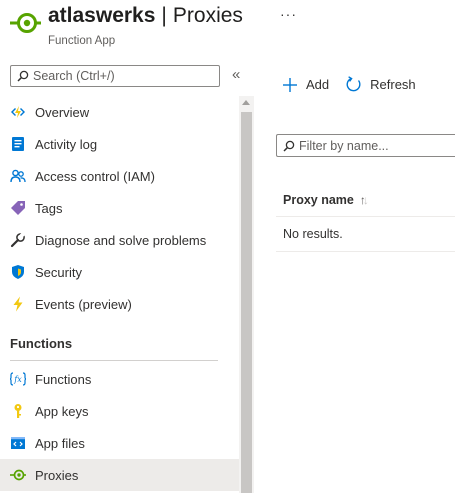 The height and width of the screenshot is (493, 455). What do you see at coordinates (246, 102) in the screenshot?
I see `scroll-up-arrow-icon` at bounding box center [246, 102].